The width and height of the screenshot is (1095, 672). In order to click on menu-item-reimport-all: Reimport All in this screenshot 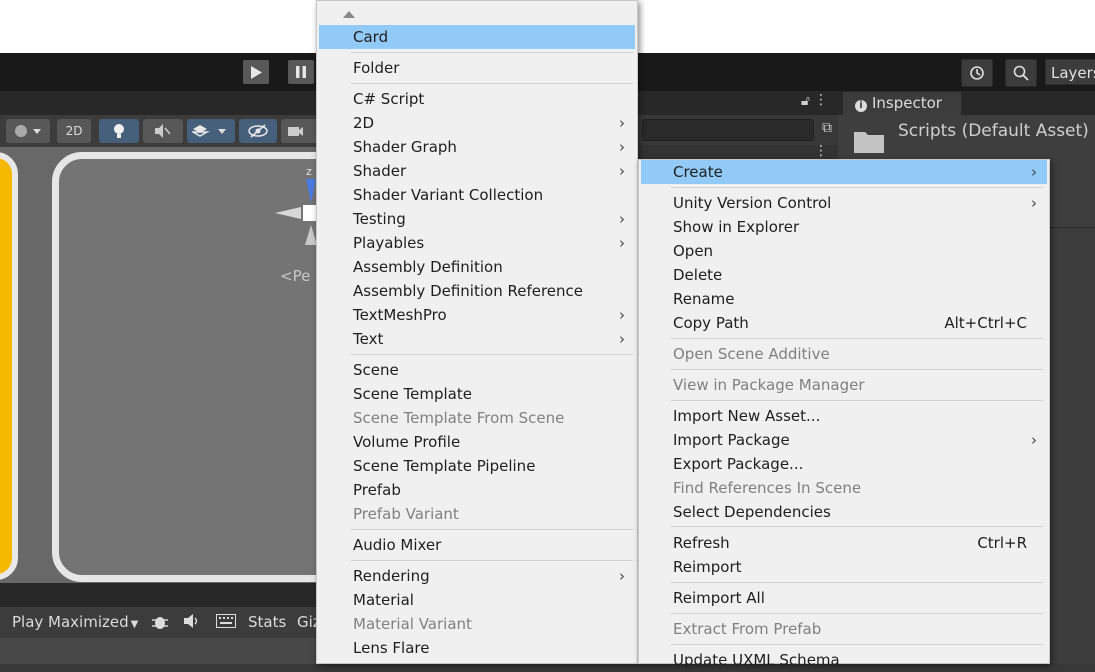, I will do `click(844, 598)`.